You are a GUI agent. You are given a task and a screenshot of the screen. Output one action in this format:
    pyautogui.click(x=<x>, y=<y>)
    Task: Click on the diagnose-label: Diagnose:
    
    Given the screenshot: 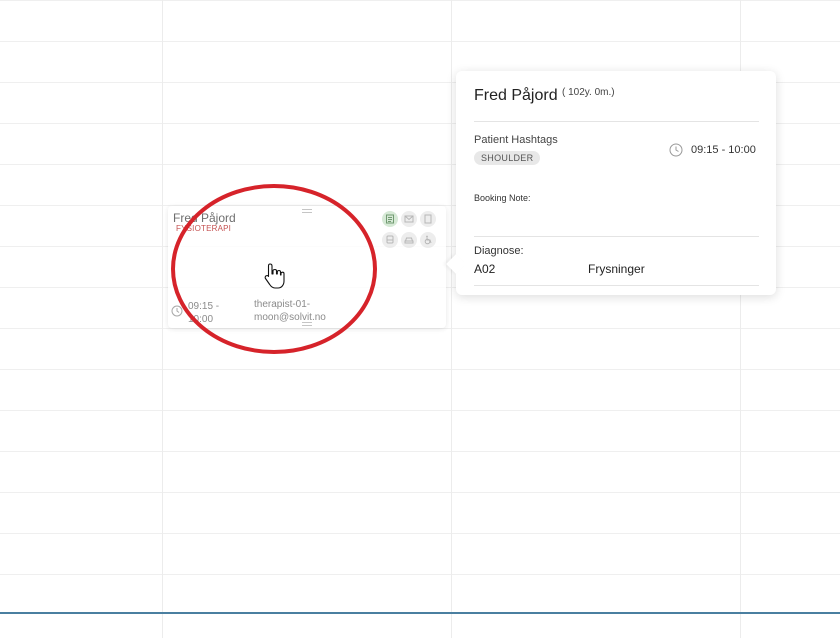 What is the action you would take?
    pyautogui.click(x=499, y=251)
    